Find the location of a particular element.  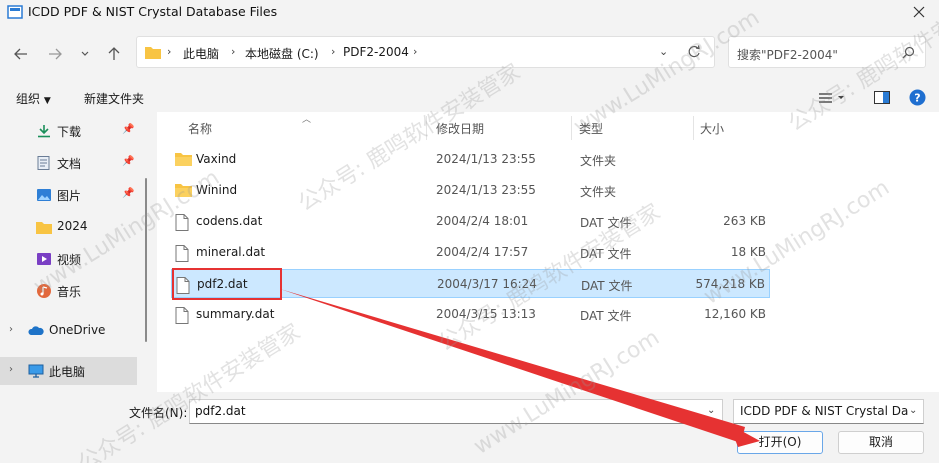

column-header-date: 修改日期 is located at coordinates (460, 128).